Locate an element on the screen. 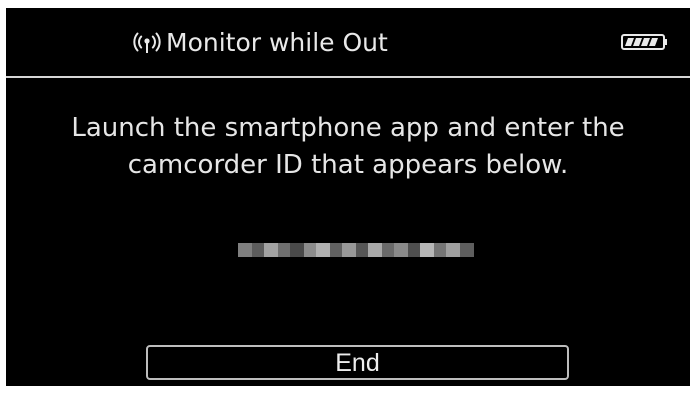  battery-icon is located at coordinates (645, 42).